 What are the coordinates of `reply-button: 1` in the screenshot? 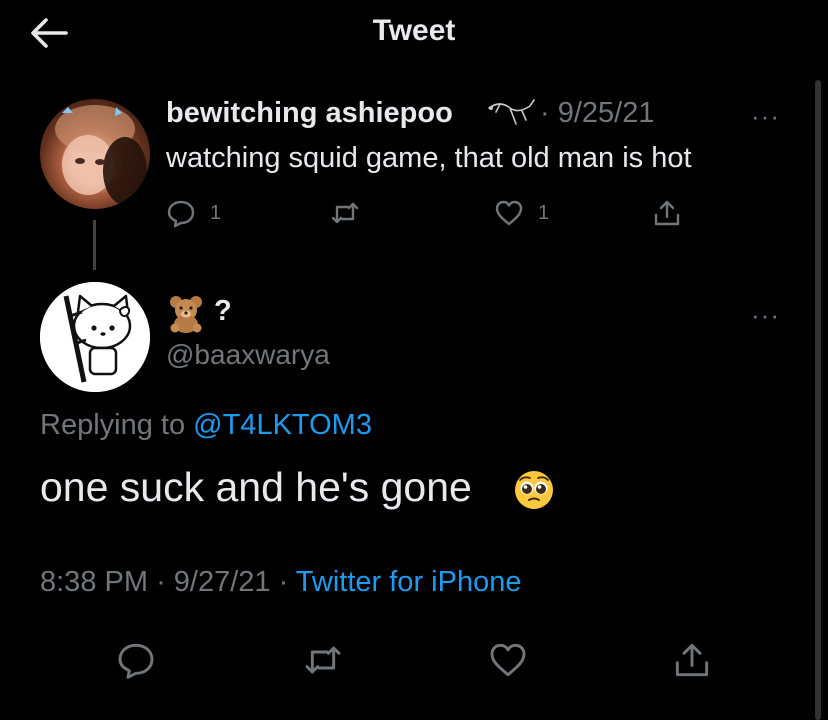 It's located at (193, 213).